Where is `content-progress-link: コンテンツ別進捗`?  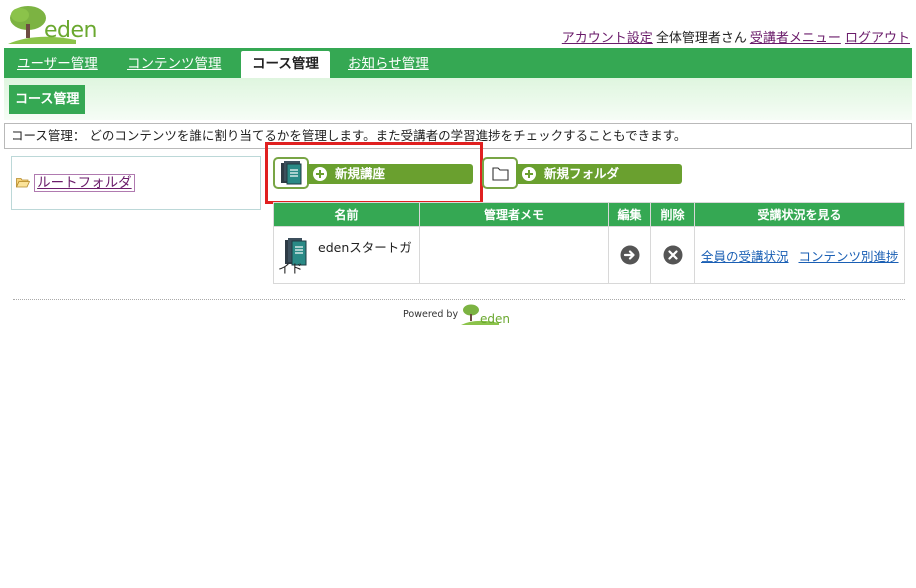 content-progress-link: コンテンツ別進捗 is located at coordinates (849, 256).